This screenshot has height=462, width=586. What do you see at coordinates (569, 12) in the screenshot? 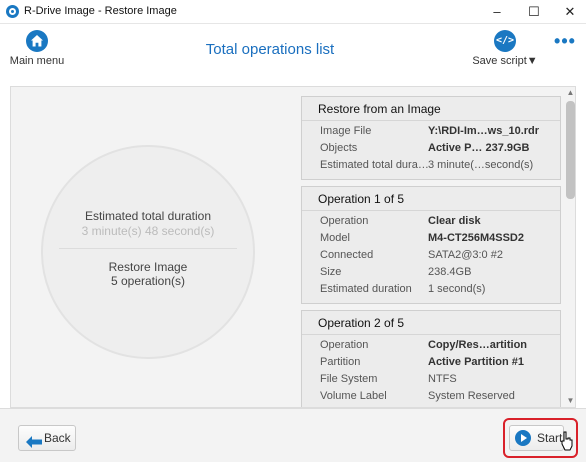
I see `close-button: ✕` at bounding box center [569, 12].